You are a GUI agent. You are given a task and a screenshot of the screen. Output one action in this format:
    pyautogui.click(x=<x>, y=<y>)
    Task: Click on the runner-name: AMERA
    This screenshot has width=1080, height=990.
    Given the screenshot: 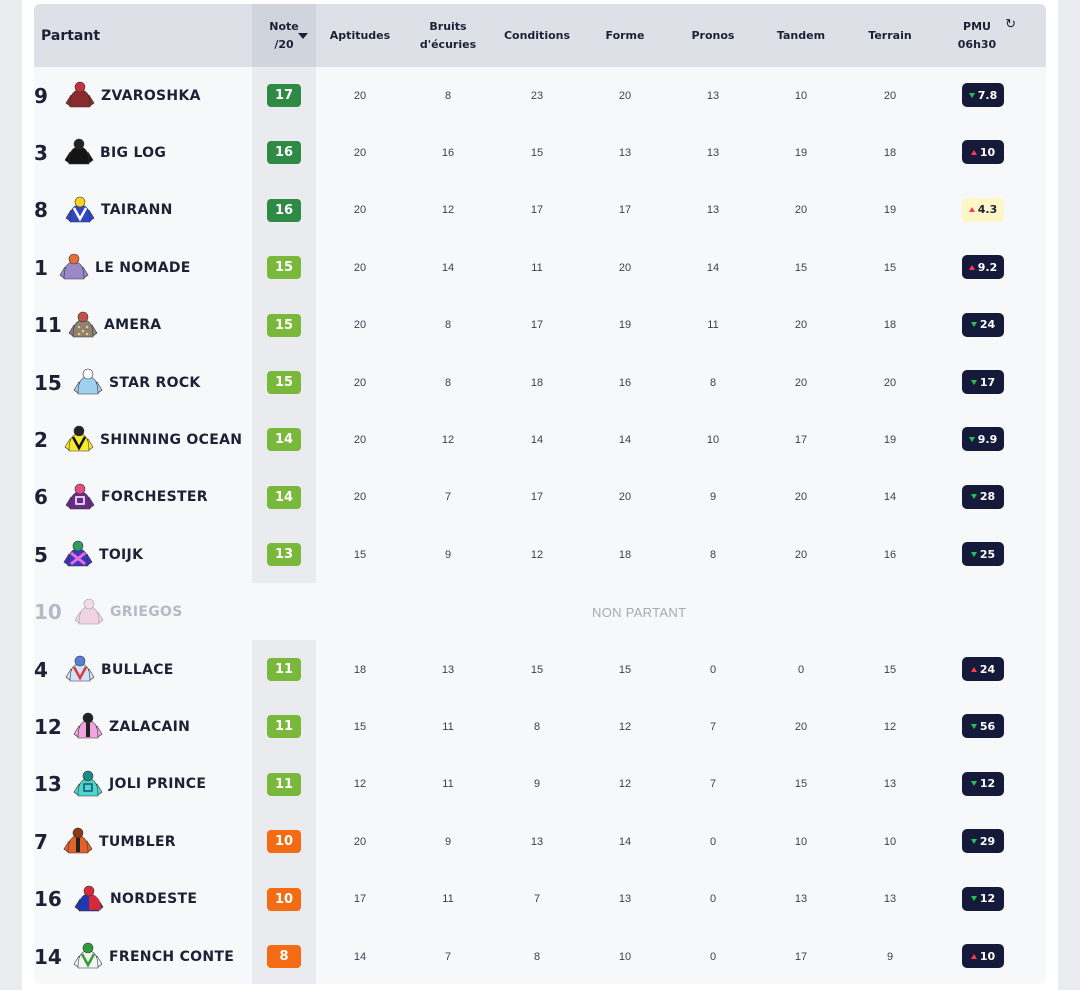 What is the action you would take?
    pyautogui.click(x=132, y=325)
    